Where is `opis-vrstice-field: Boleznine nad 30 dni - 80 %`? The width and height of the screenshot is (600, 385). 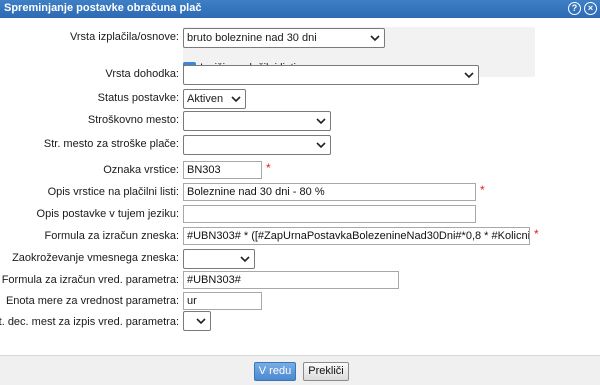 opis-vrstice-field: Boleznine nad 30 dni - 80 % is located at coordinates (329, 192).